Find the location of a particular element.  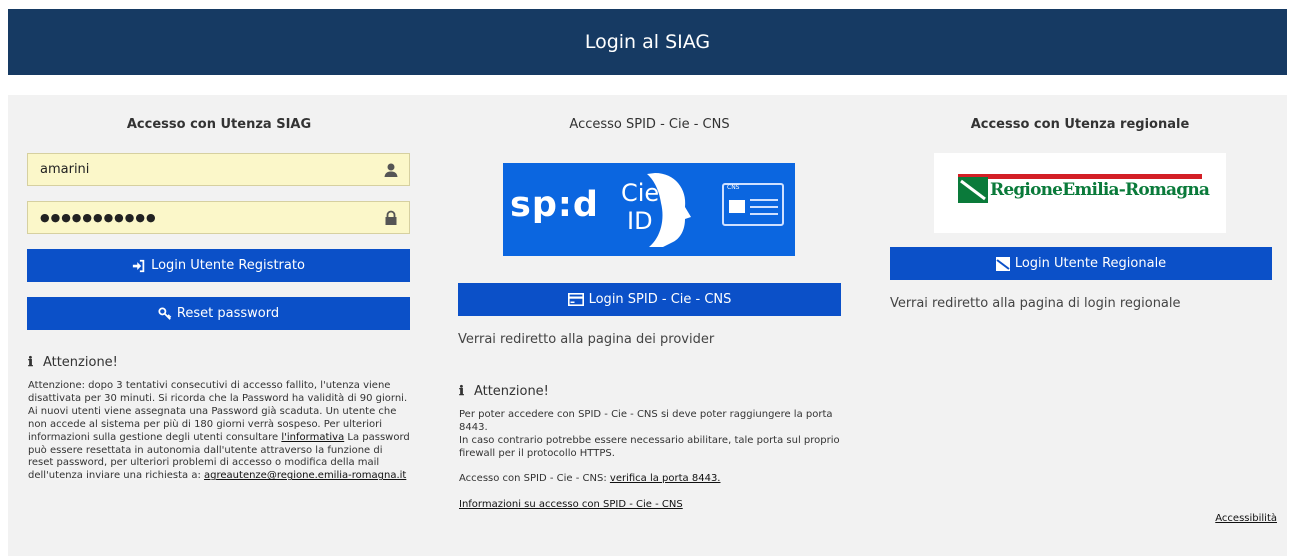

key-icon is located at coordinates (165, 313).